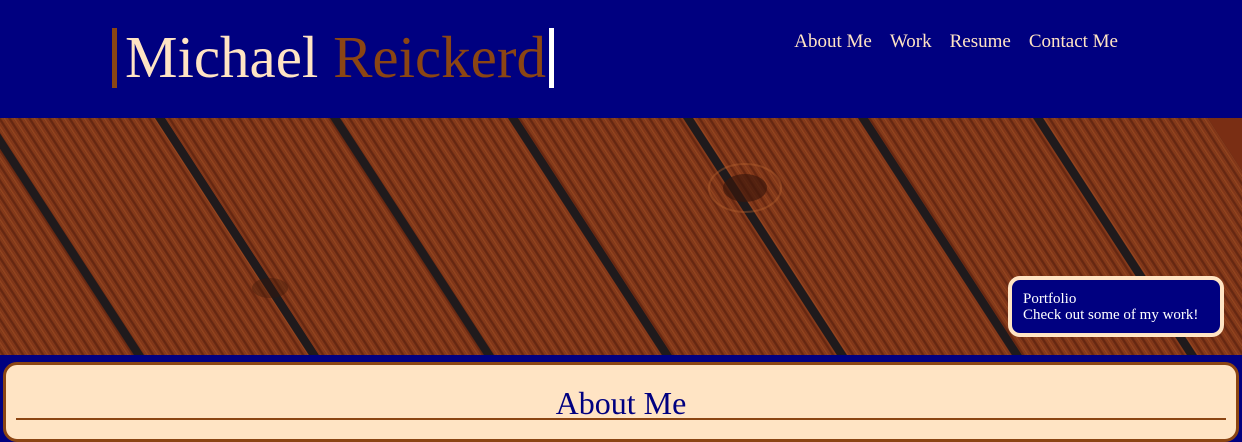 This screenshot has height=442, width=1242. What do you see at coordinates (911, 42) in the screenshot?
I see `nav-link-work: Work` at bounding box center [911, 42].